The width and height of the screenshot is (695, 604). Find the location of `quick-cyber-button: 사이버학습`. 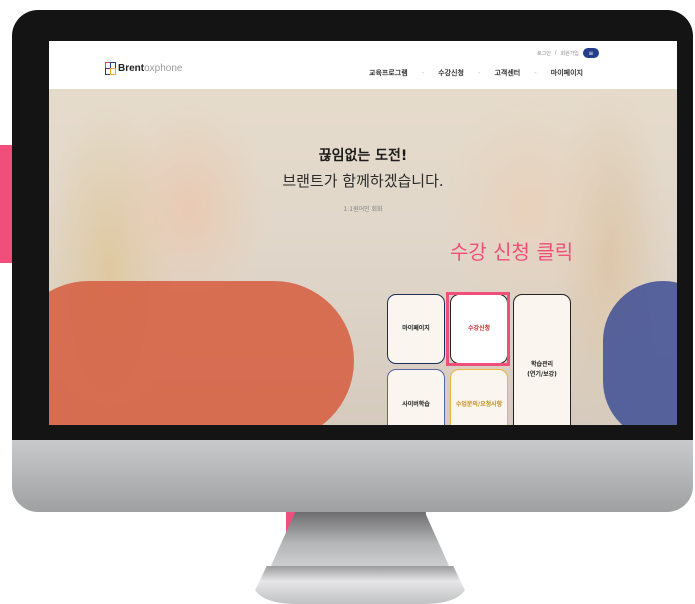

quick-cyber-button: 사이버학습 is located at coordinates (416, 397).